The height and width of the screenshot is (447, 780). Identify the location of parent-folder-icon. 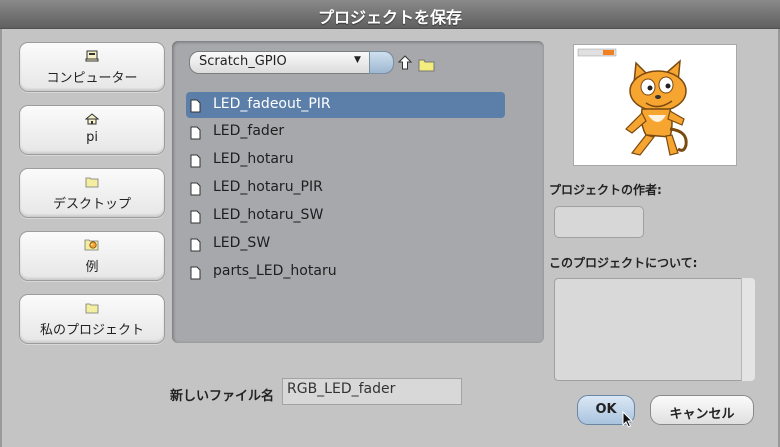
(405, 63).